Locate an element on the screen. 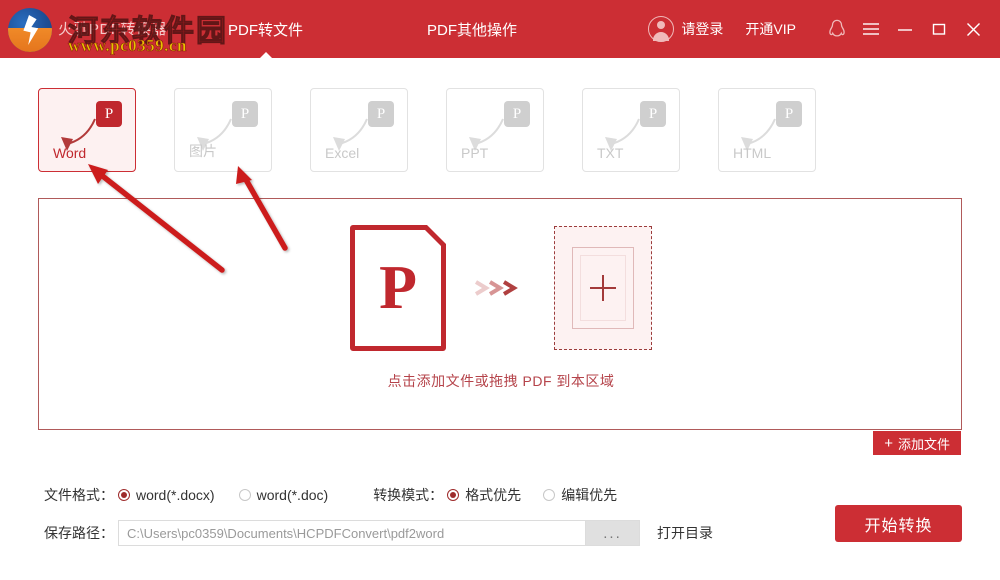 The image size is (1000, 580). qq-penguin-icon is located at coordinates (837, 29).